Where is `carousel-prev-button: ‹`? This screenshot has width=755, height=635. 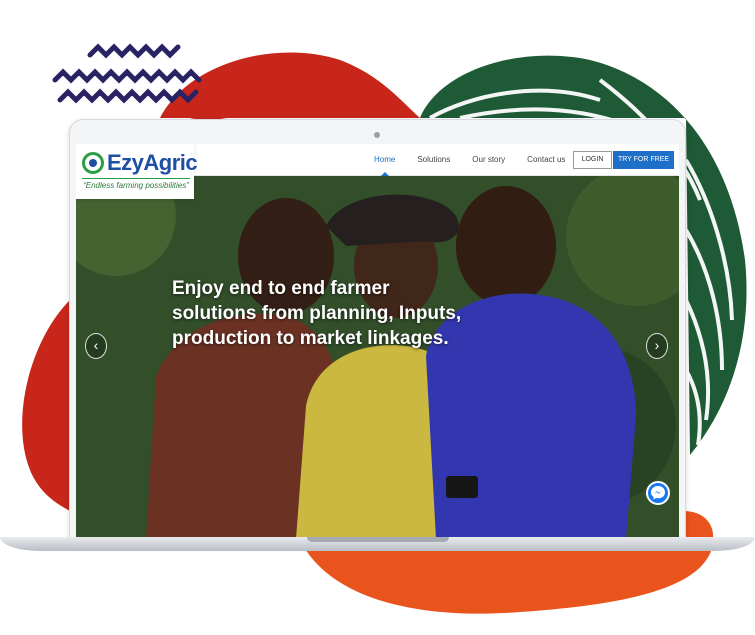
carousel-prev-button: ‹ is located at coordinates (96, 346).